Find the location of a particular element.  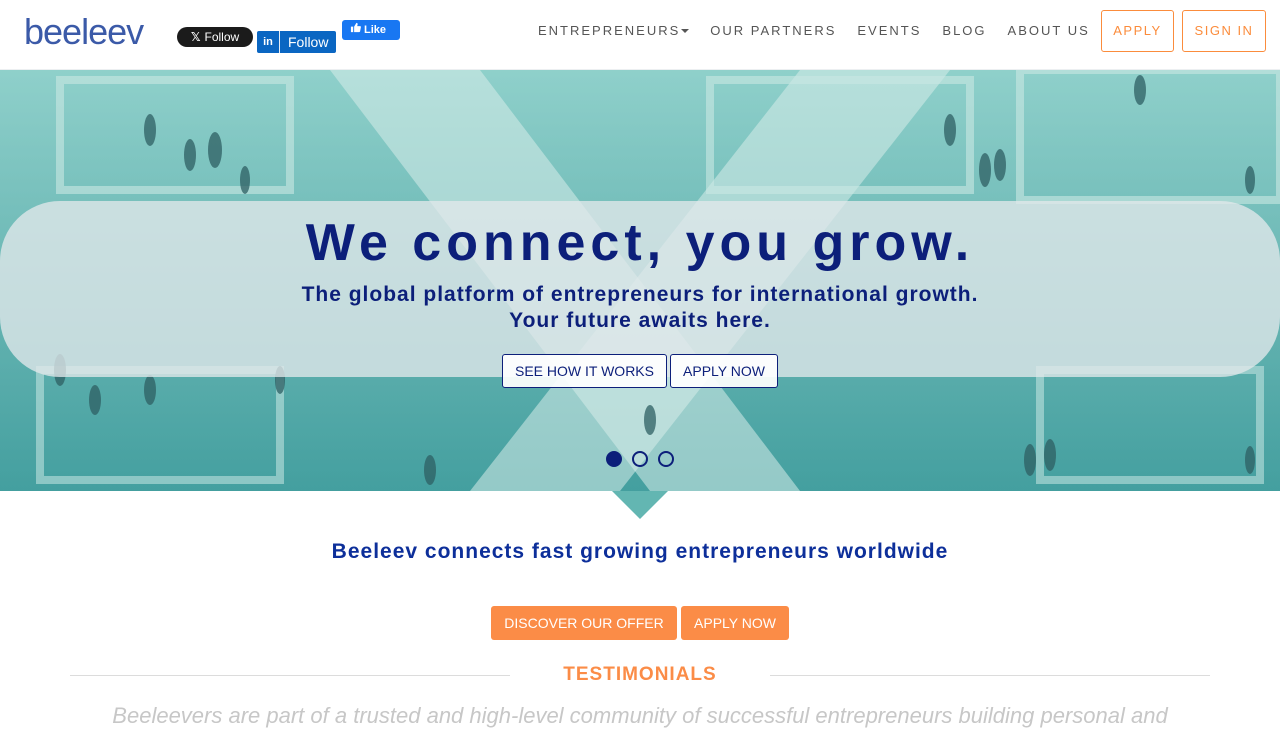

see-how-it-works-button: SEE HOW IT WORKS is located at coordinates (584, 371).